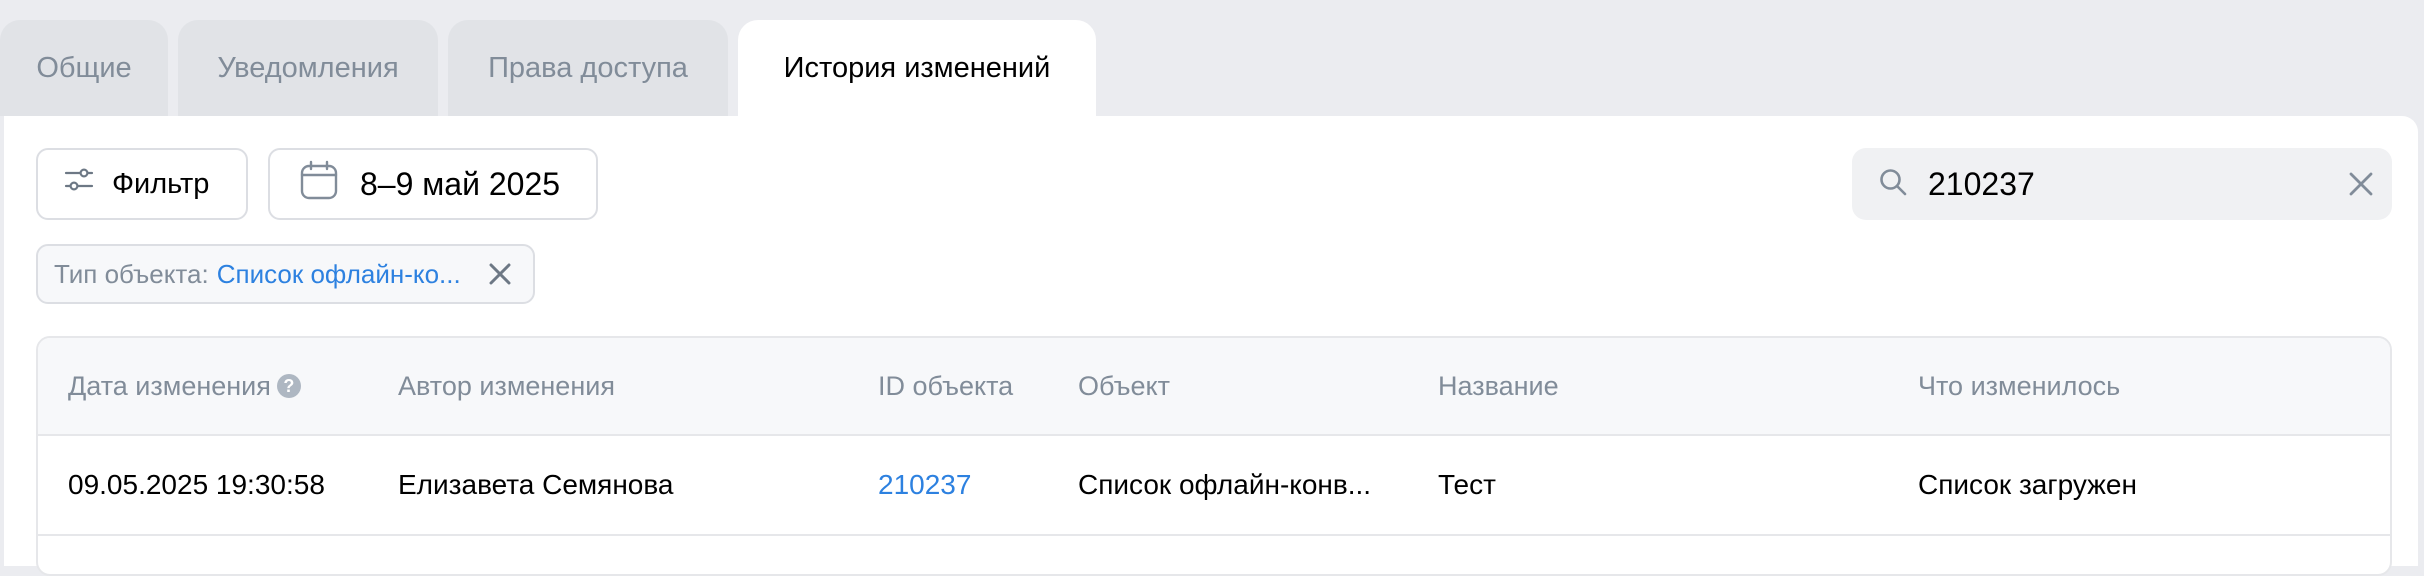  What do you see at coordinates (308, 68) in the screenshot?
I see `tab-notifications: Уведомления` at bounding box center [308, 68].